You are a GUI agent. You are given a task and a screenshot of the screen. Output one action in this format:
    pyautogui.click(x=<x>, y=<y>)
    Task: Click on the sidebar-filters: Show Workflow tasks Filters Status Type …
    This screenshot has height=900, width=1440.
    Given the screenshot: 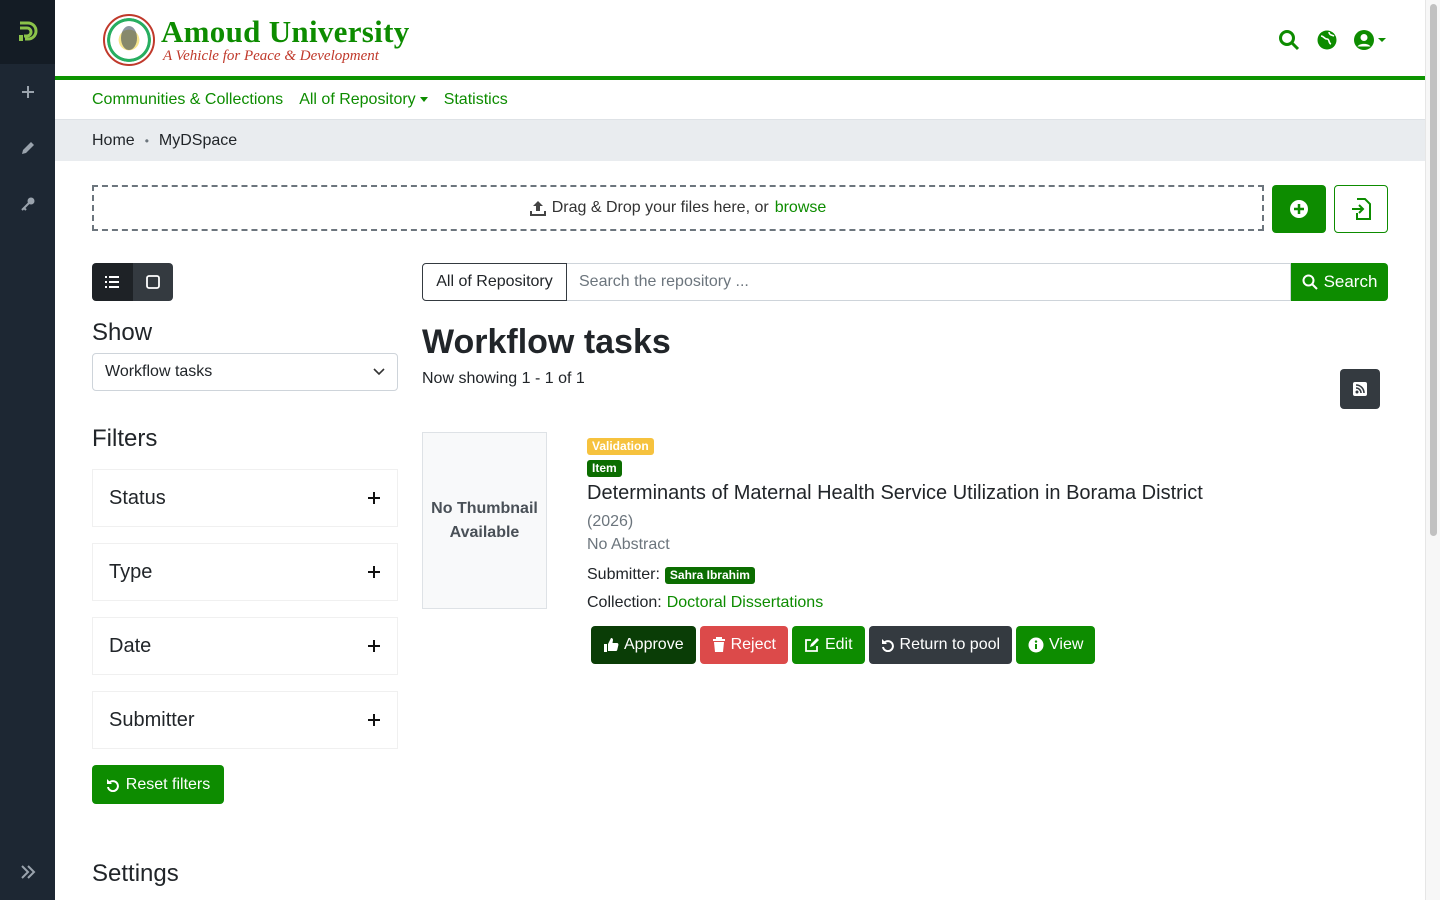 What is the action you would take?
    pyautogui.click(x=245, y=533)
    